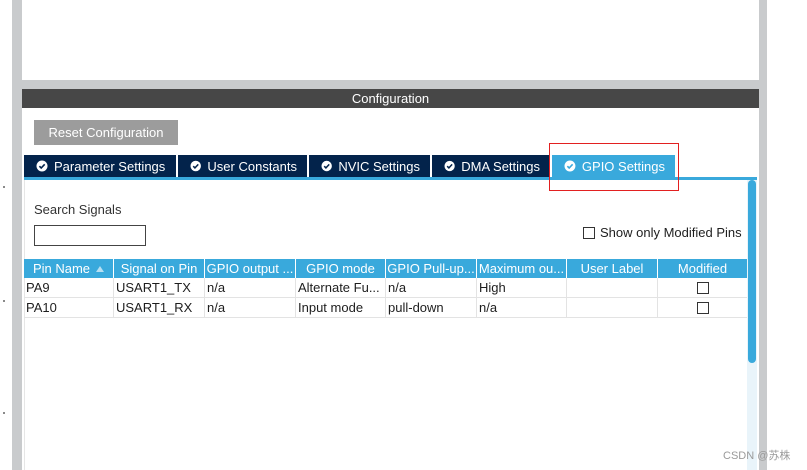 This screenshot has width=807, height=470. Describe the element at coordinates (159, 287) in the screenshot. I see `cell-signal: USART1_TX` at that location.